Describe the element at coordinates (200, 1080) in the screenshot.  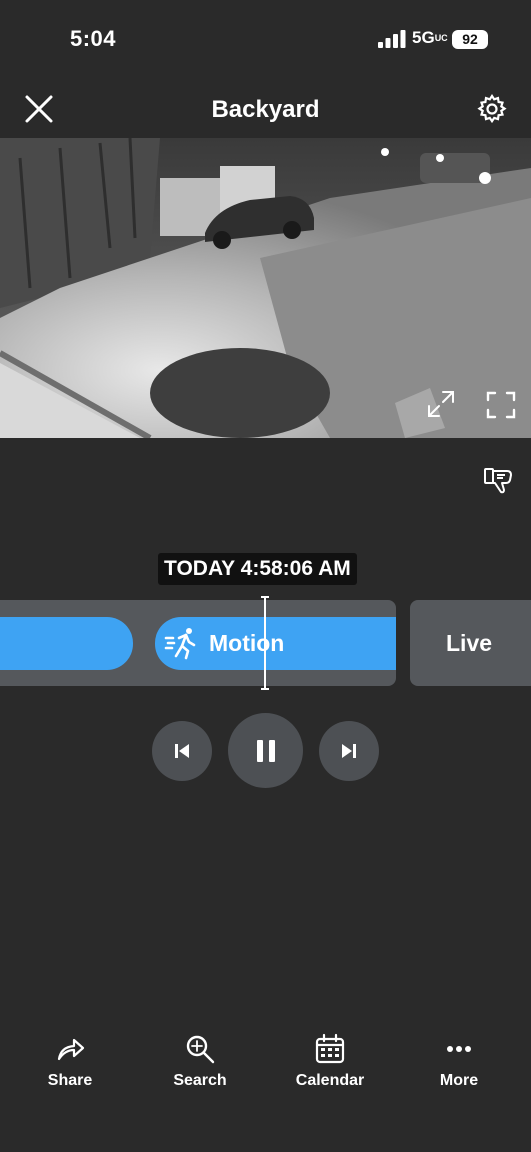
I see `nav-search-label: Search` at that location.